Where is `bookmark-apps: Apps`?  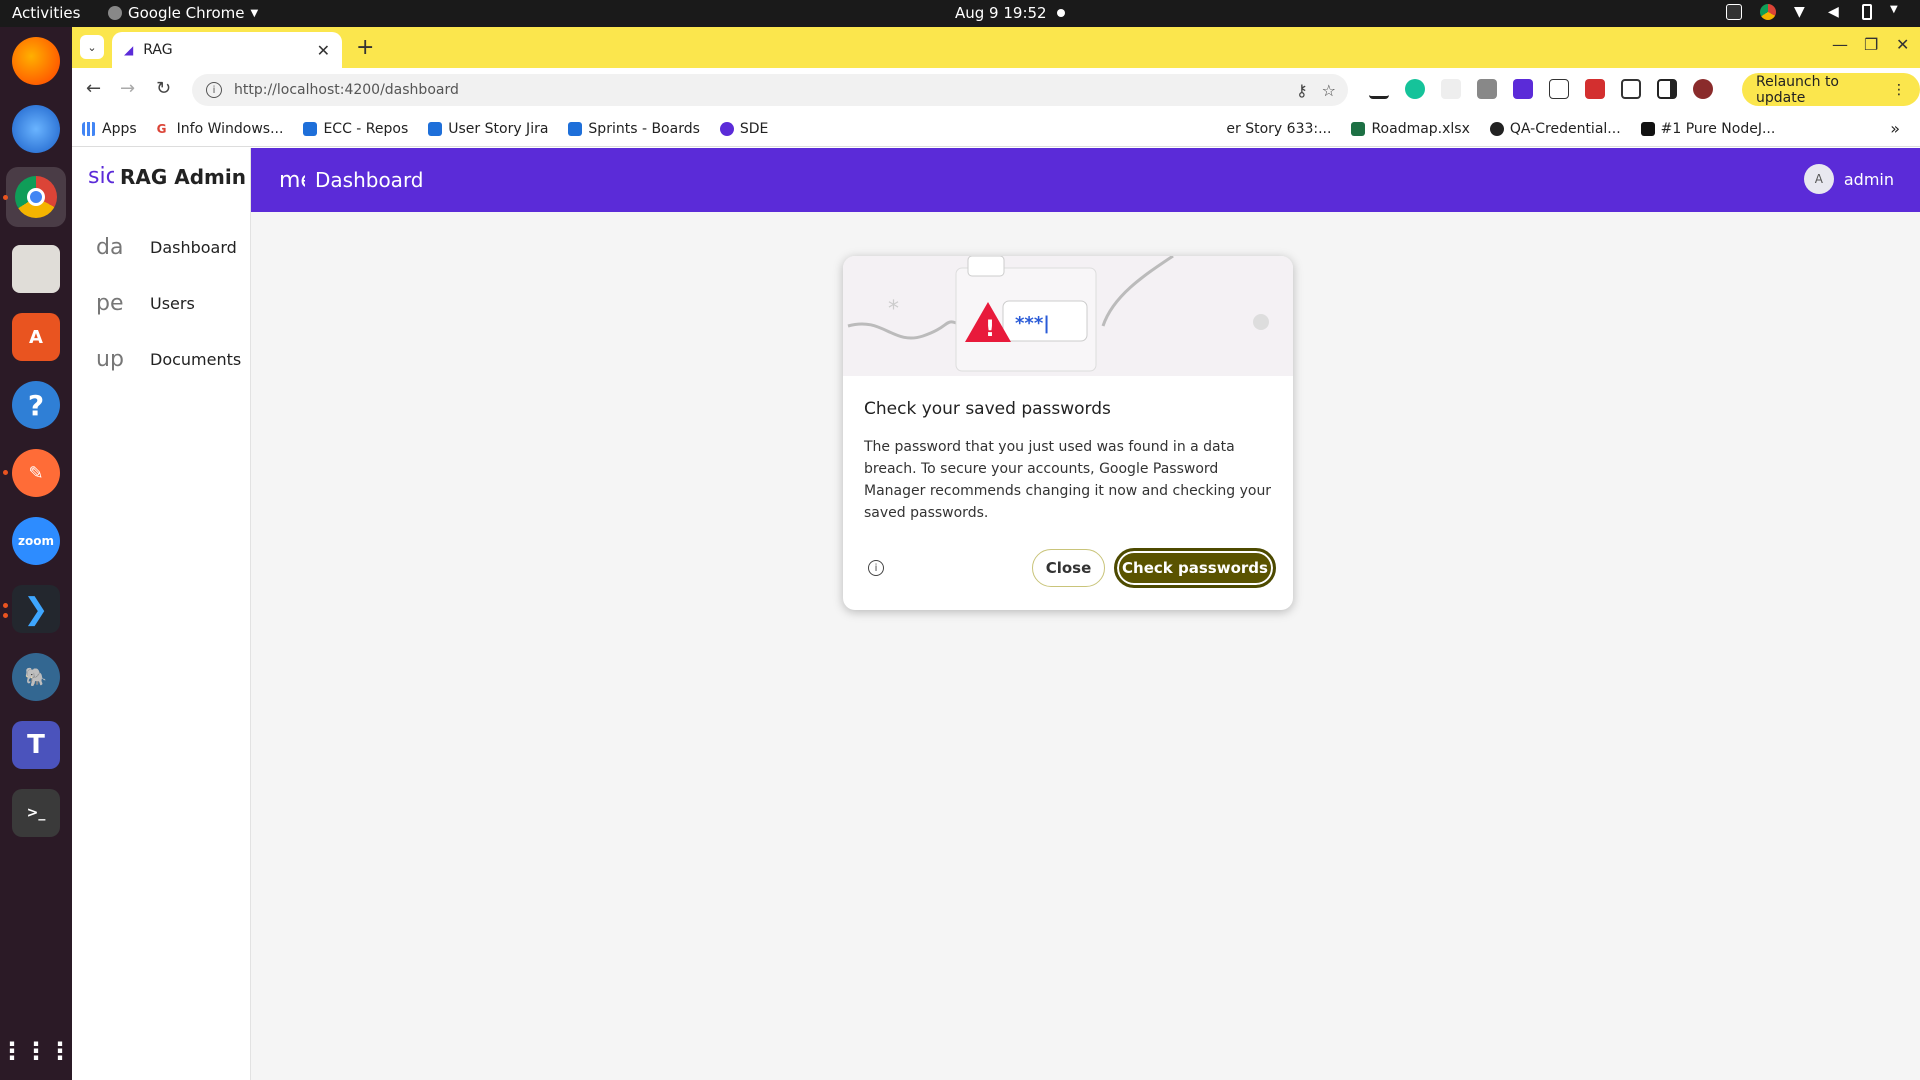
bookmark-apps: Apps is located at coordinates (109, 129).